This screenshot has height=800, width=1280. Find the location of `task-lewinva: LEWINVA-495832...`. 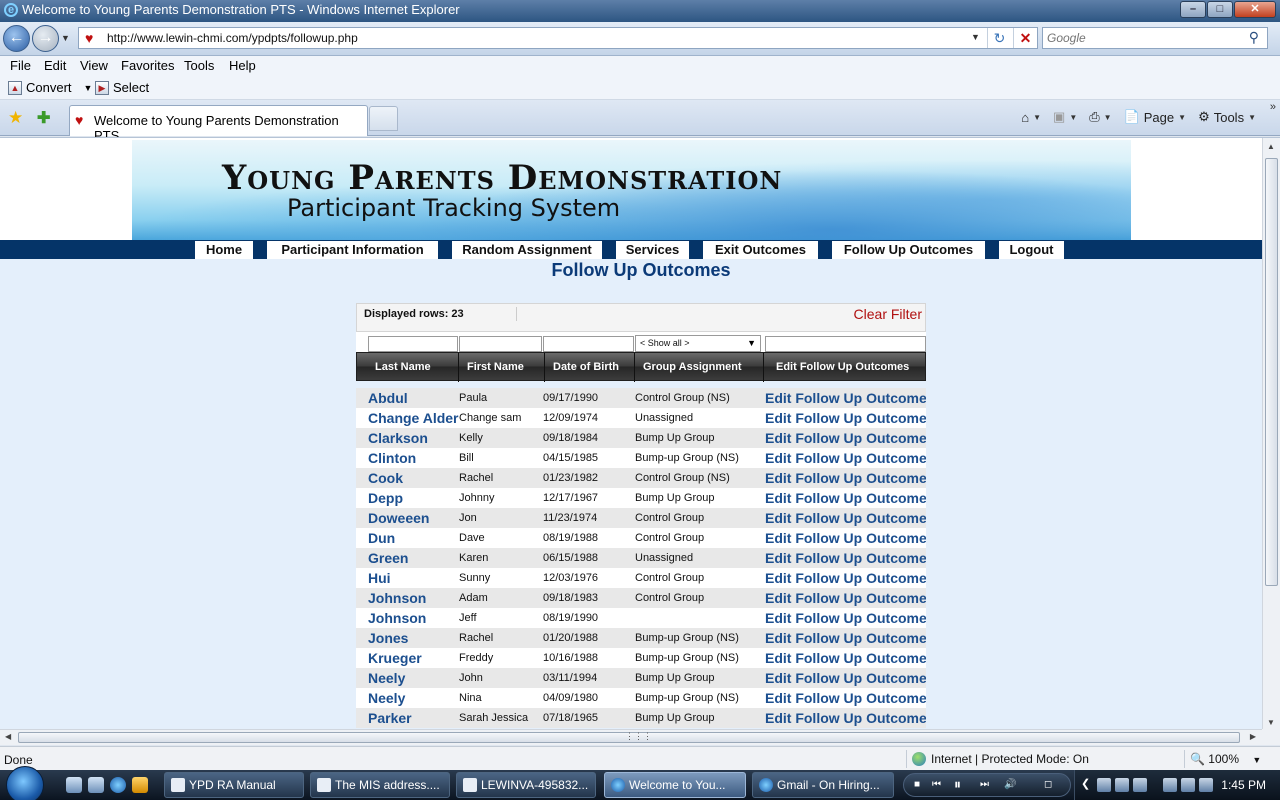

task-lewinva: LEWINVA-495832... is located at coordinates (526, 785).